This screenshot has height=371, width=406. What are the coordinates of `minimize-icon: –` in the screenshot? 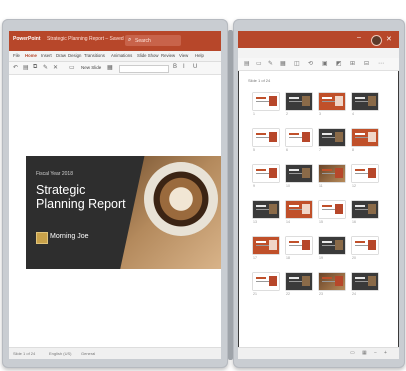 It's located at (359, 37).